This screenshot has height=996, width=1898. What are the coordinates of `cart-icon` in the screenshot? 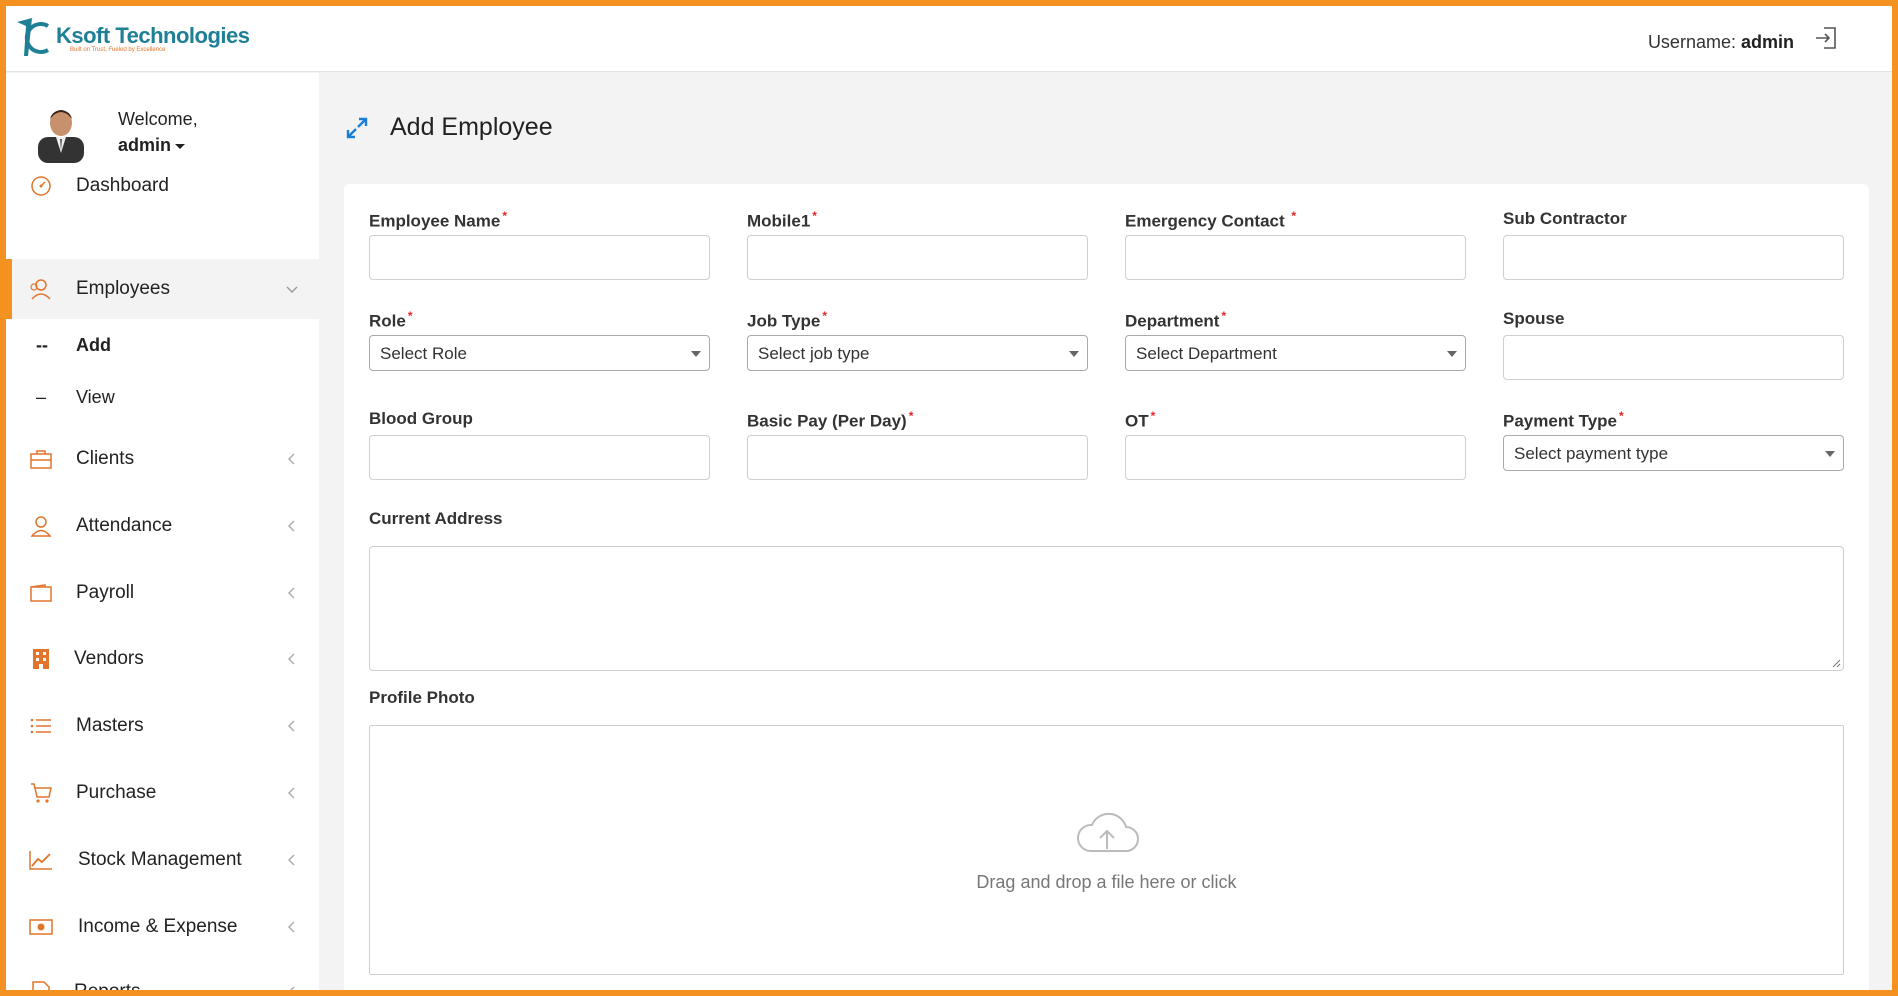 It's located at (41, 793).